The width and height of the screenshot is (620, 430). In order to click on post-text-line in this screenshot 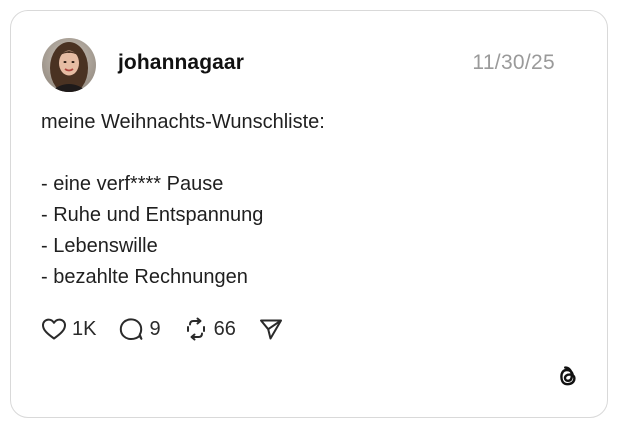, I will do `click(301, 153)`.